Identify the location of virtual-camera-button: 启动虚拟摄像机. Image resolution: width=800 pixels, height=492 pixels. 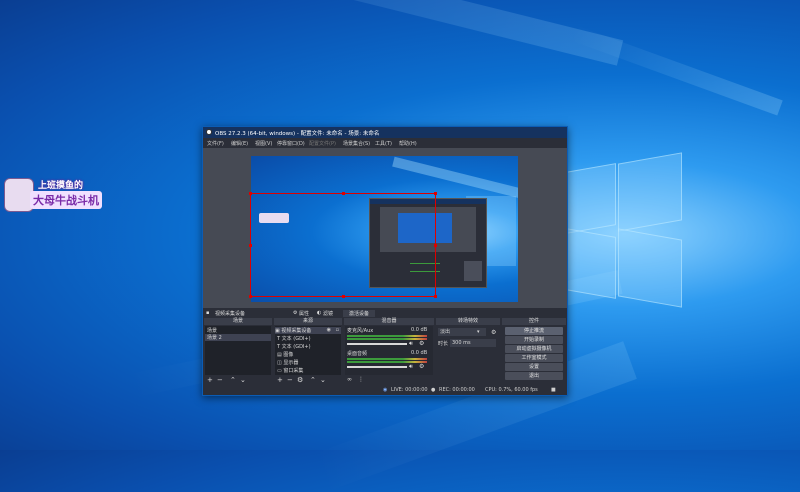
(534, 349).